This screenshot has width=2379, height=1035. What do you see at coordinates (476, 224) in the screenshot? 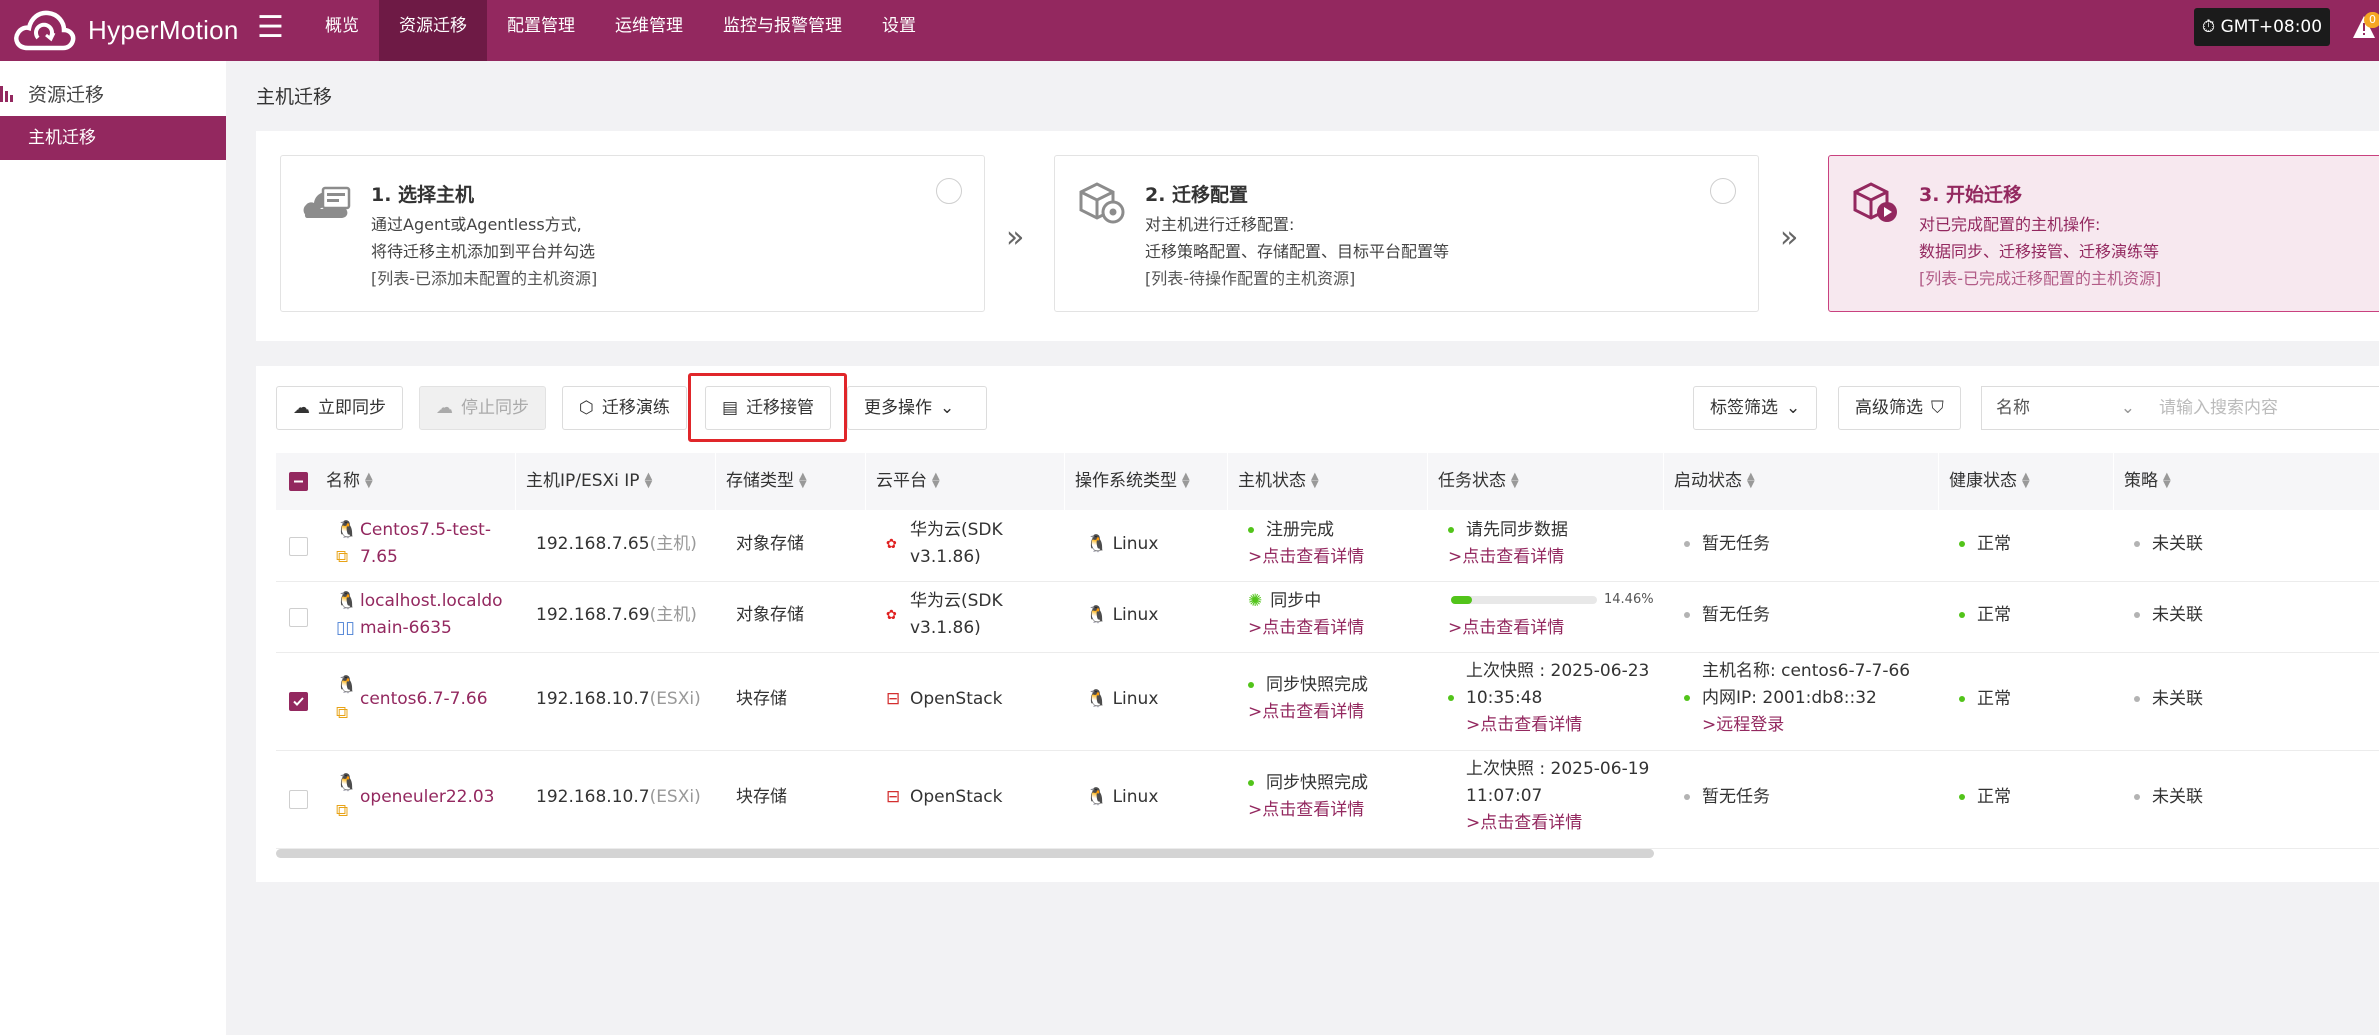
I see `step-line: 通过Agent或Agentless方式,` at bounding box center [476, 224].